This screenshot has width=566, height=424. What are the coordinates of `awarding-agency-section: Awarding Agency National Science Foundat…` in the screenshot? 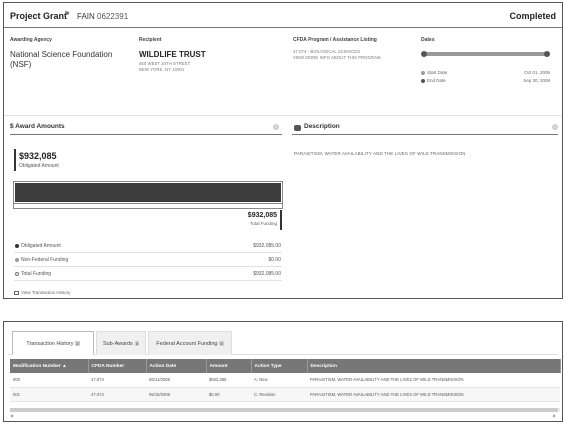 It's located at (70, 53).